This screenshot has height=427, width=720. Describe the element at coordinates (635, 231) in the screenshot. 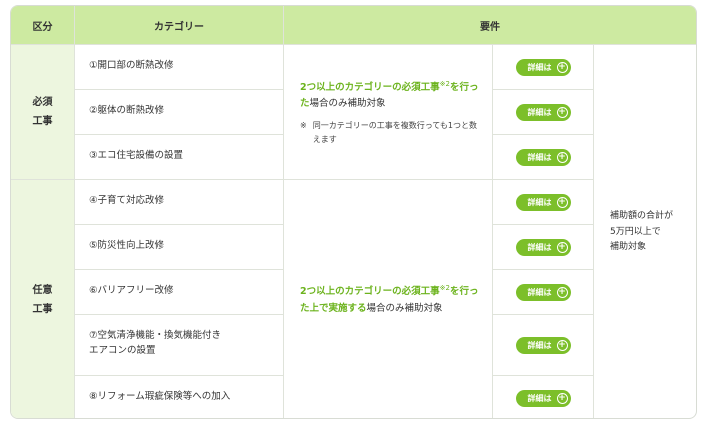

I see `total-line2: 5万円以上で` at that location.